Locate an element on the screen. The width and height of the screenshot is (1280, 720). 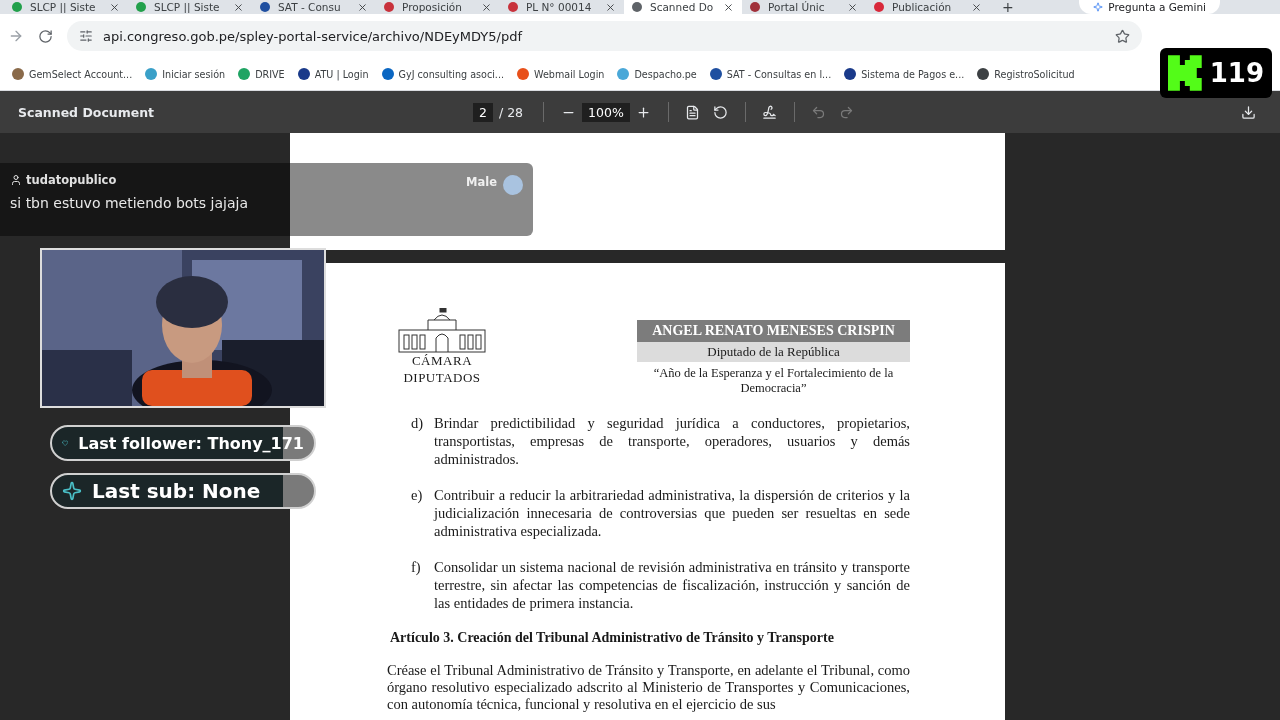
chat-username: Male is located at coordinates (481, 182).